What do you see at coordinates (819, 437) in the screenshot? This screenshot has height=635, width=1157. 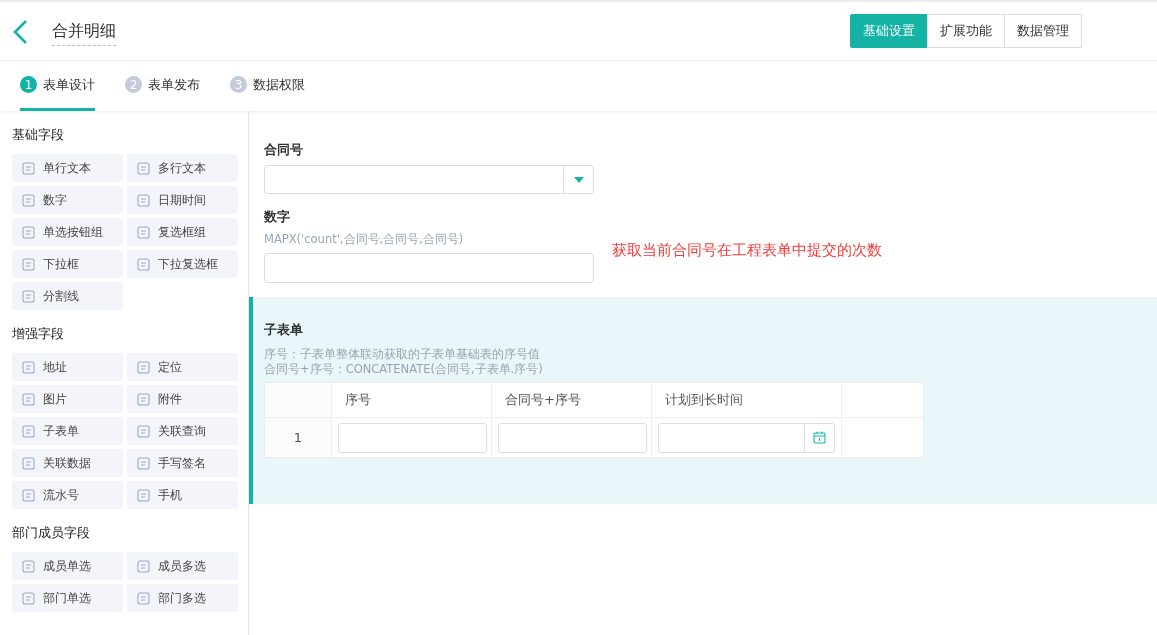 I see `calendar-icon` at bounding box center [819, 437].